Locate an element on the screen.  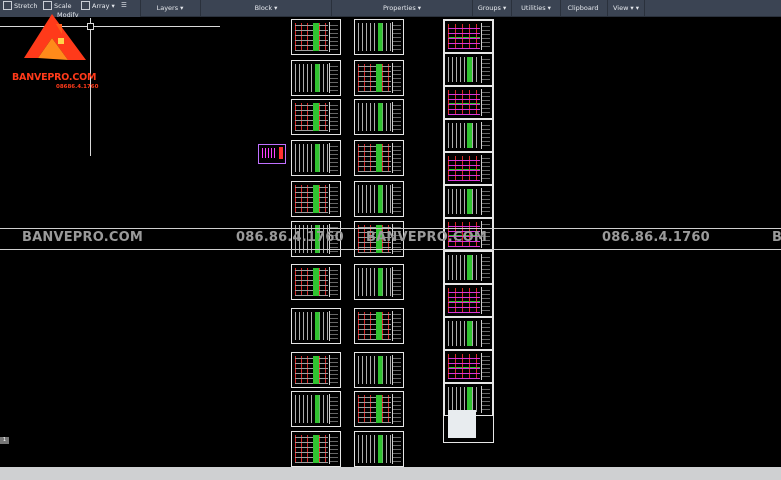
panel-utilities: Utilities ▾ is located at coordinates (536, 8).